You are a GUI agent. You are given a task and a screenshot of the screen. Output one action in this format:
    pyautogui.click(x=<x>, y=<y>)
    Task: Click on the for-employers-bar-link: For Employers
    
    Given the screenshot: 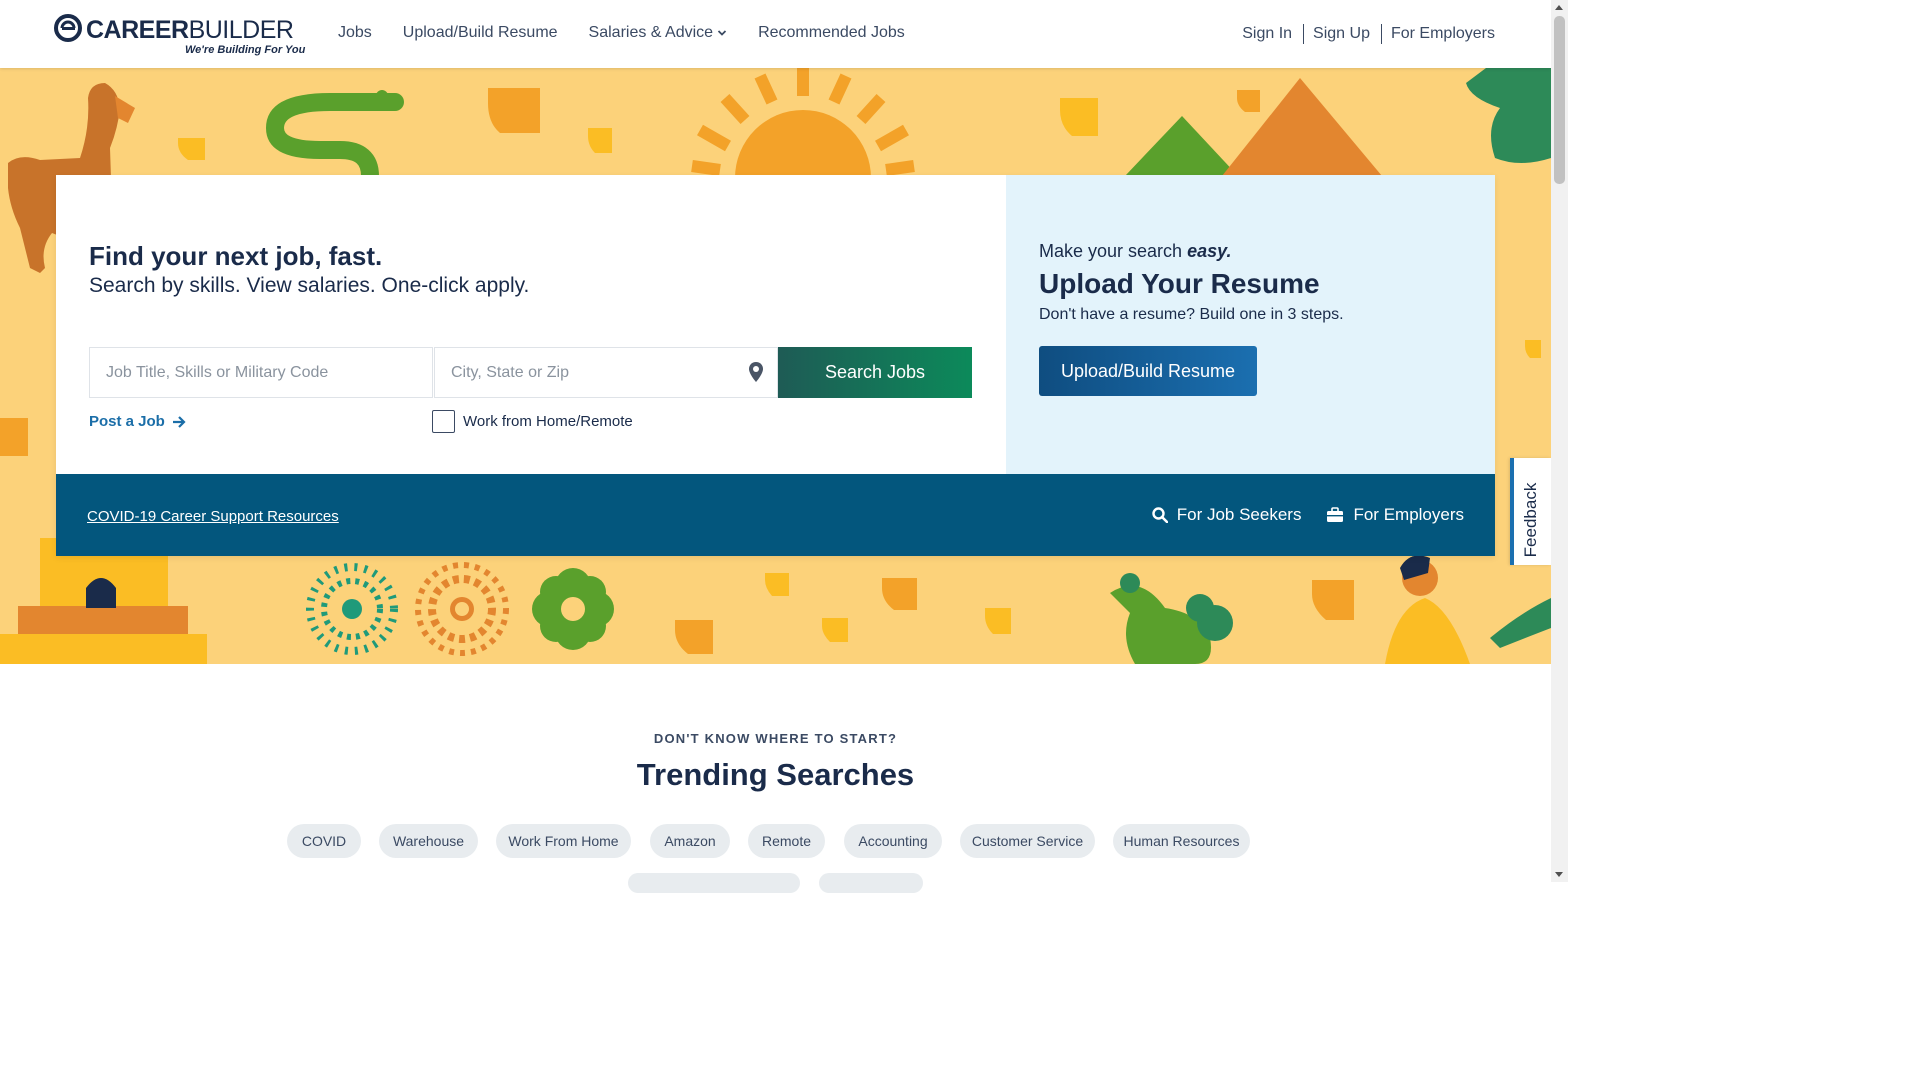 What is the action you would take?
    pyautogui.click(x=1395, y=515)
    